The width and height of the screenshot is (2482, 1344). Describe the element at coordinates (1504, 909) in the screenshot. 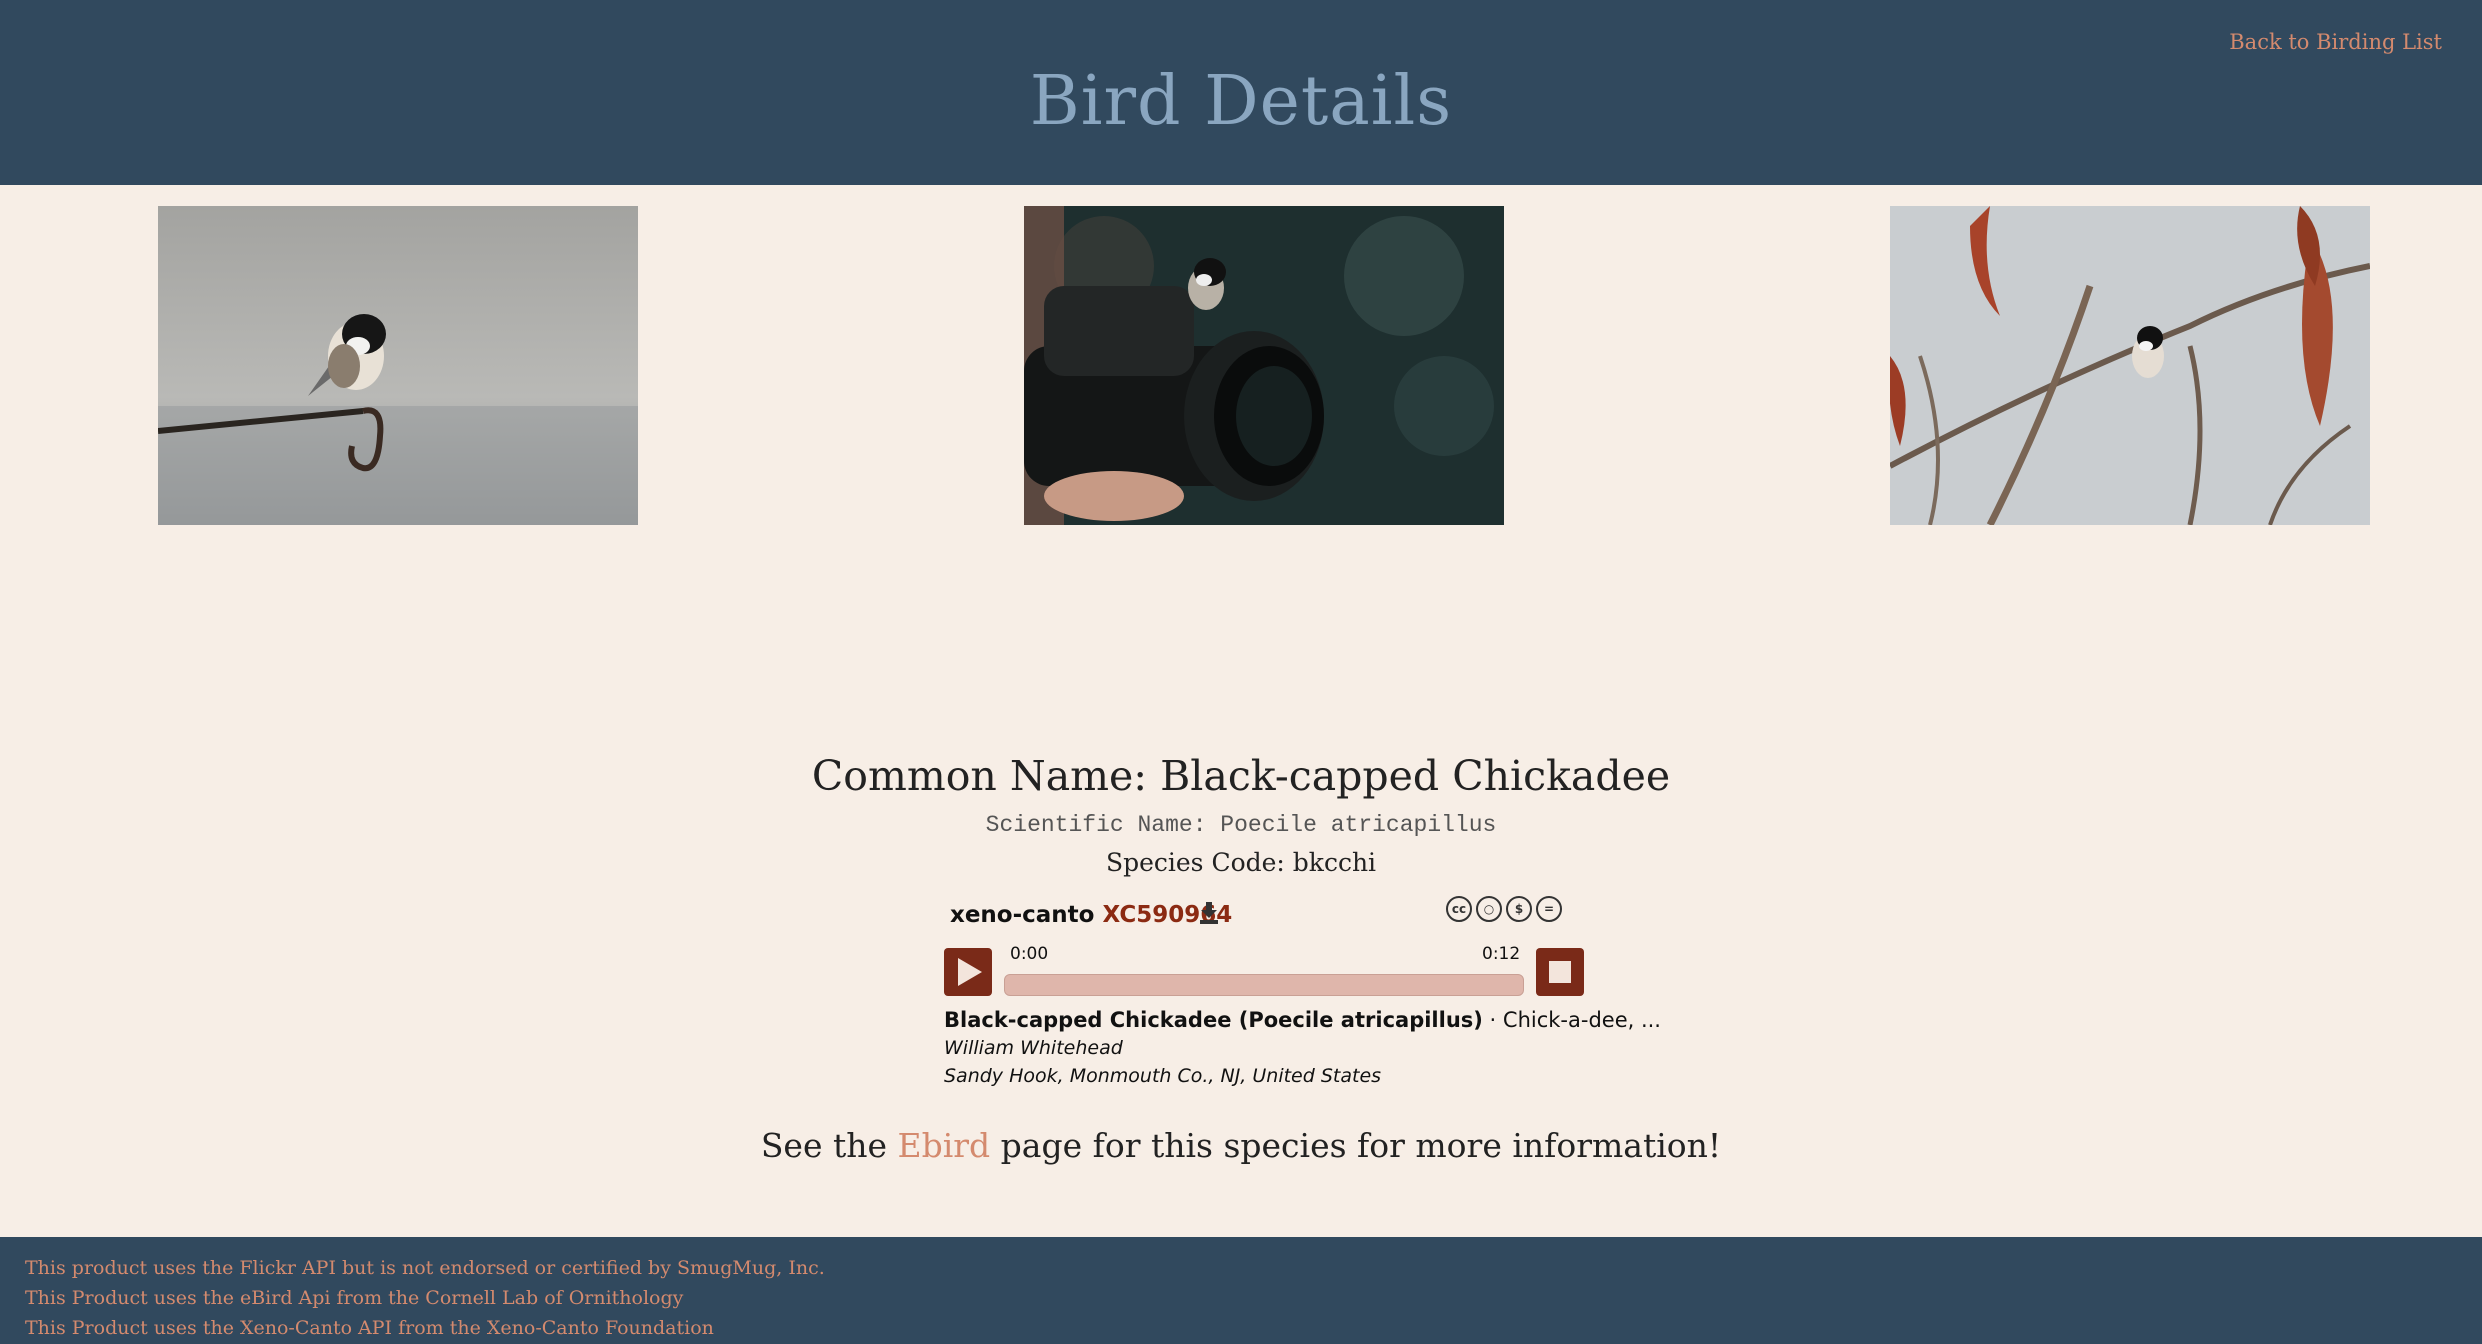

I see `license-icons: cc ○ $ =` at that location.